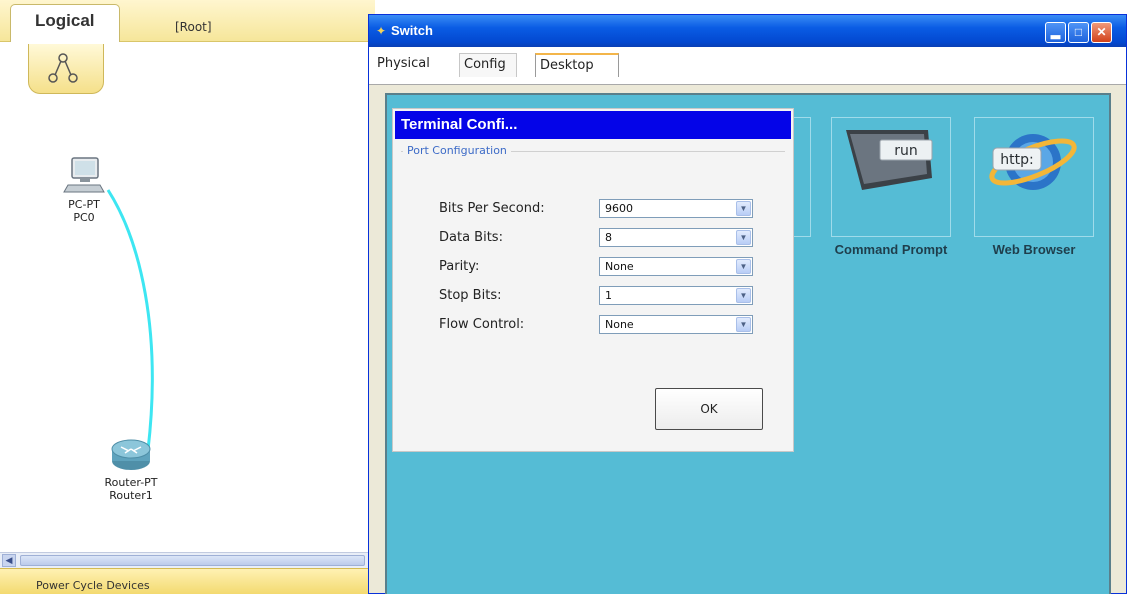 The image size is (1127, 594). What do you see at coordinates (676, 266) in the screenshot?
I see `parity-select: None ▼` at bounding box center [676, 266].